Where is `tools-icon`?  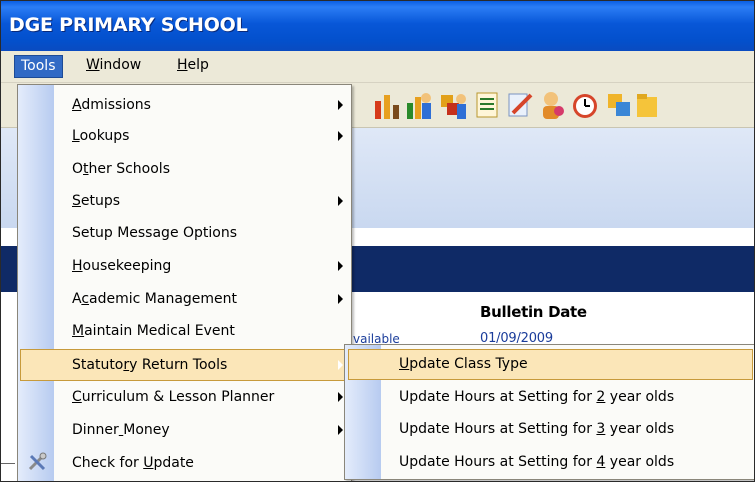 tools-icon is located at coordinates (37, 461).